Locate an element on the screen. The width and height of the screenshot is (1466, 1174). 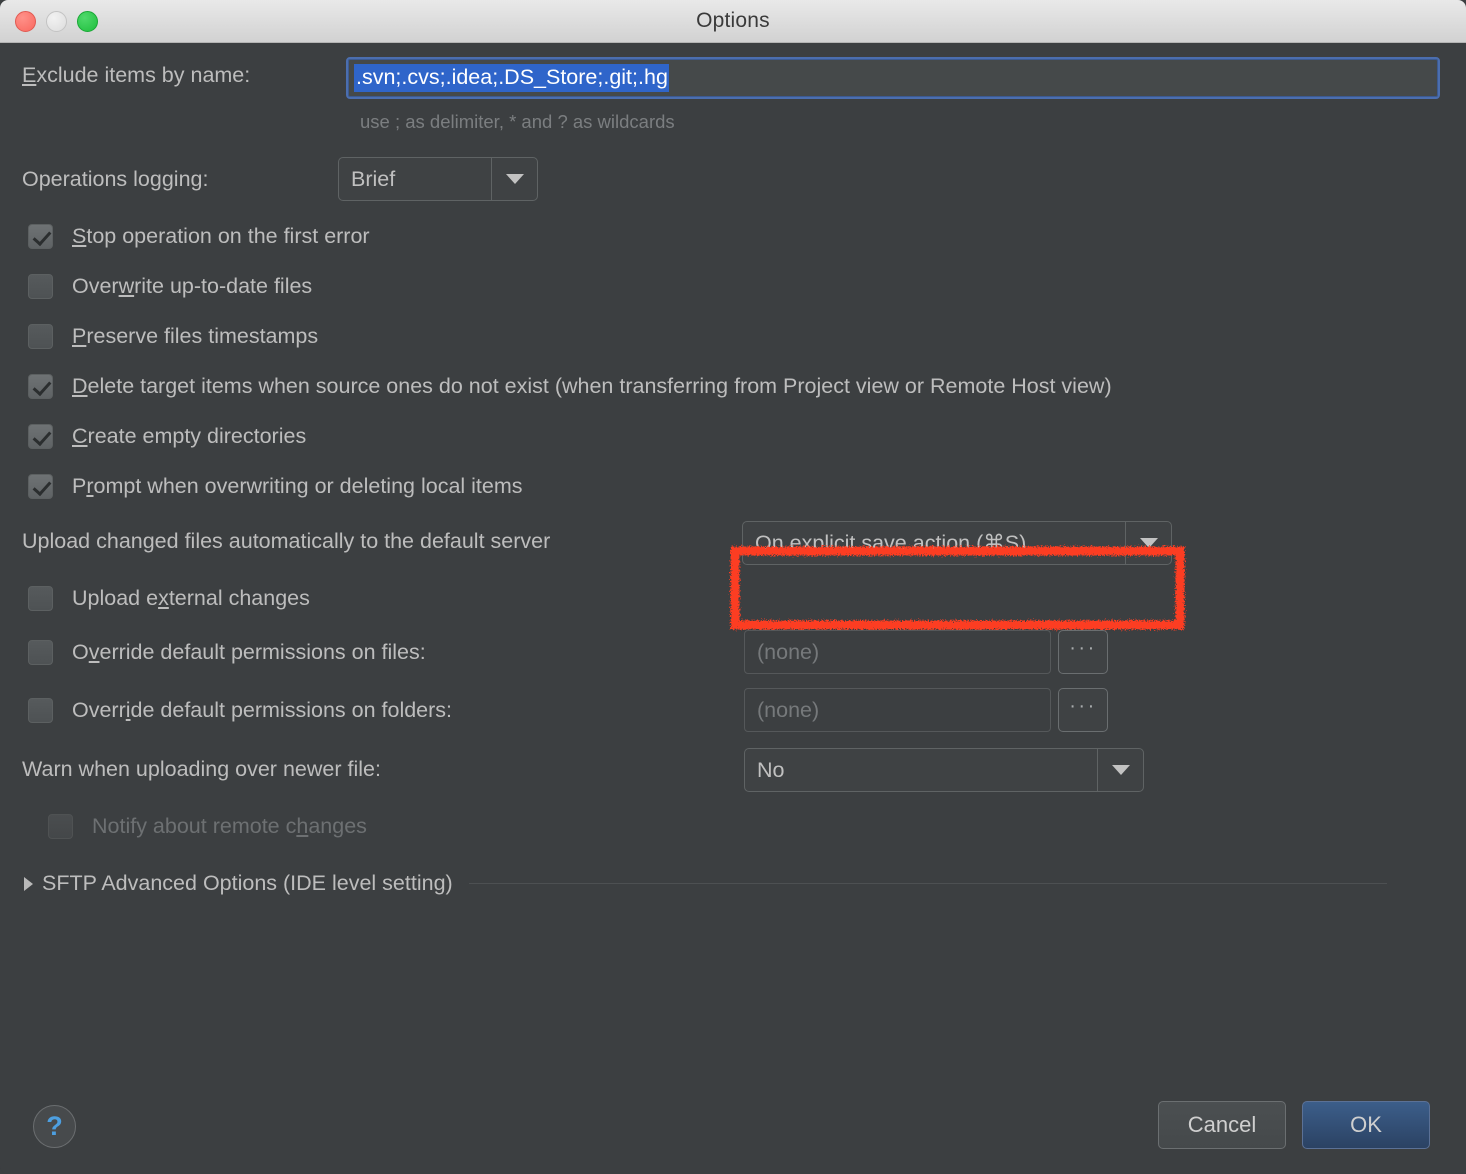
override-permissions-folders-label: Override default permissions on folders: is located at coordinates (262, 710).